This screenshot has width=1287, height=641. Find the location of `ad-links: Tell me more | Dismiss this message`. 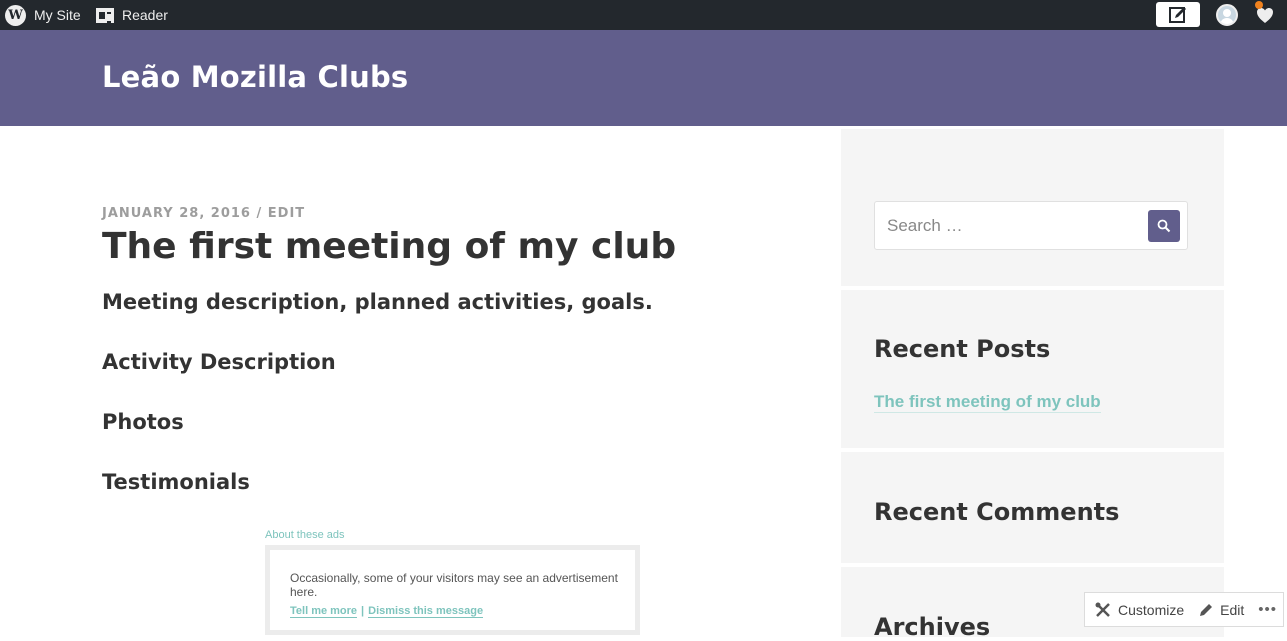

ad-links: Tell me more | Dismiss this message is located at coordinates (387, 611).